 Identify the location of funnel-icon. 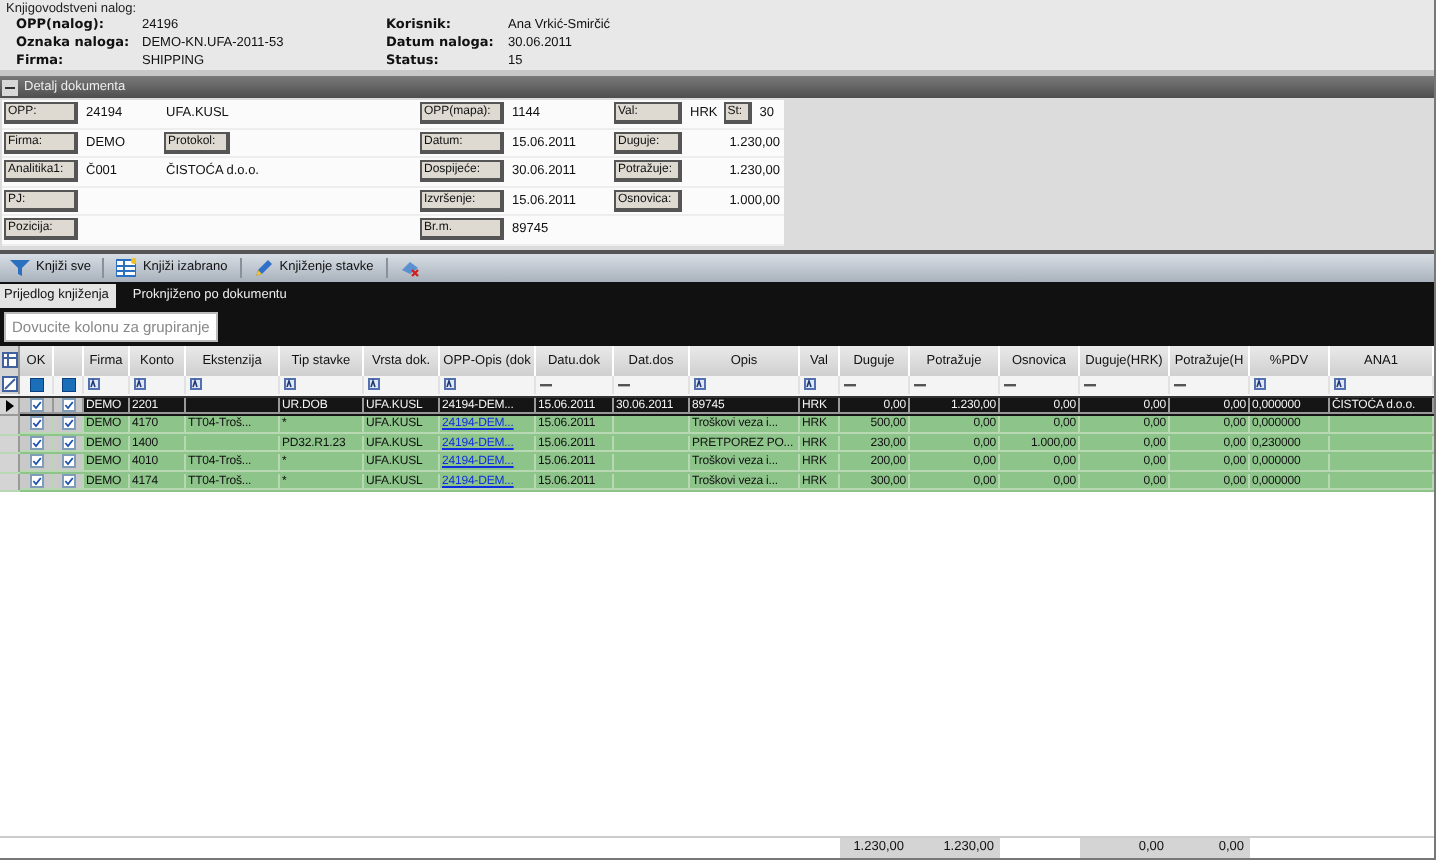
(20, 267).